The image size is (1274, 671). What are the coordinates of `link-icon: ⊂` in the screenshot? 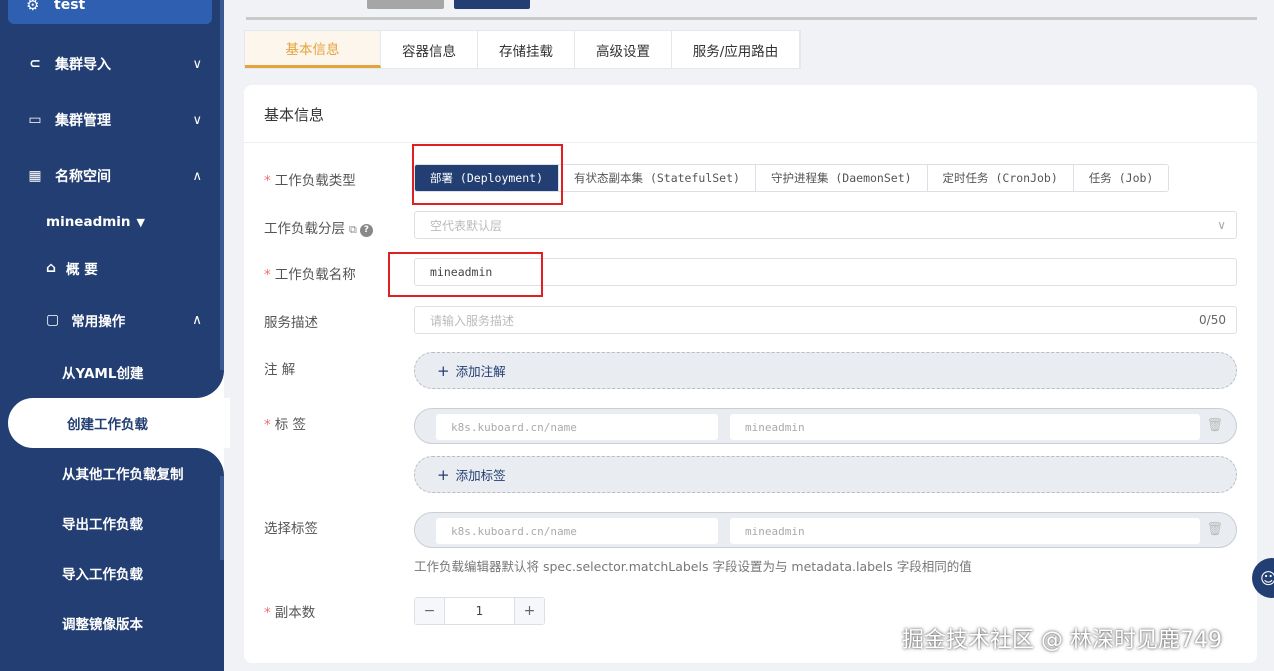 It's located at (35, 64).